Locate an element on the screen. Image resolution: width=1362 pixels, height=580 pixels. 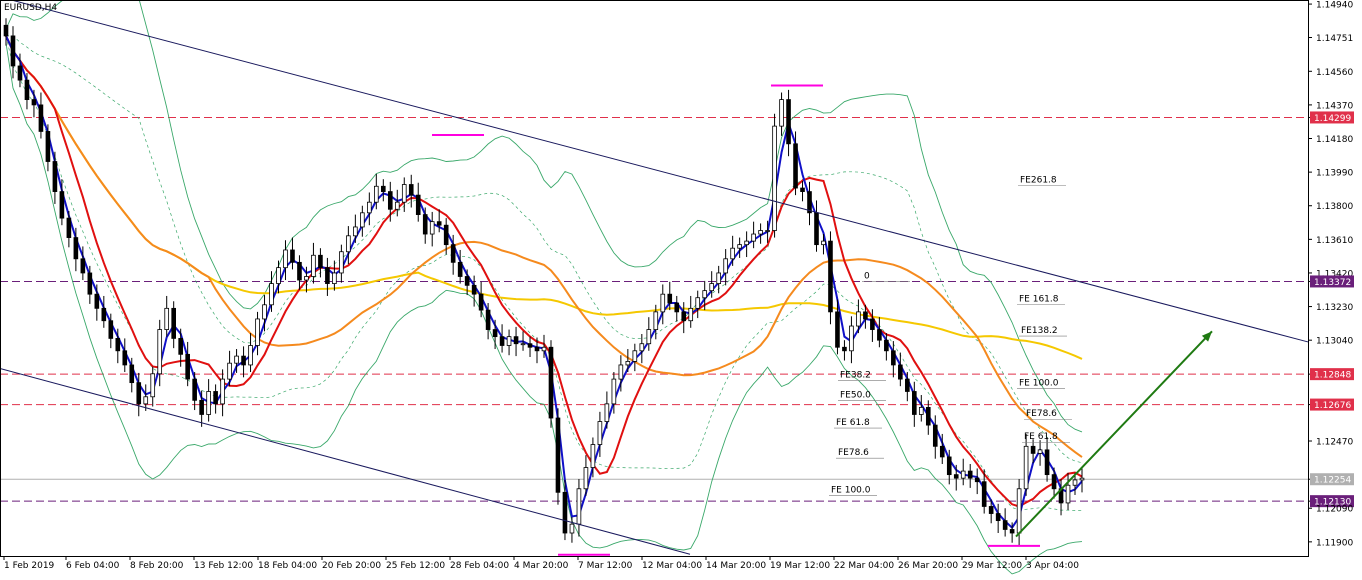
y-tick-label: 1.14940 is located at coordinates (1334, 6).